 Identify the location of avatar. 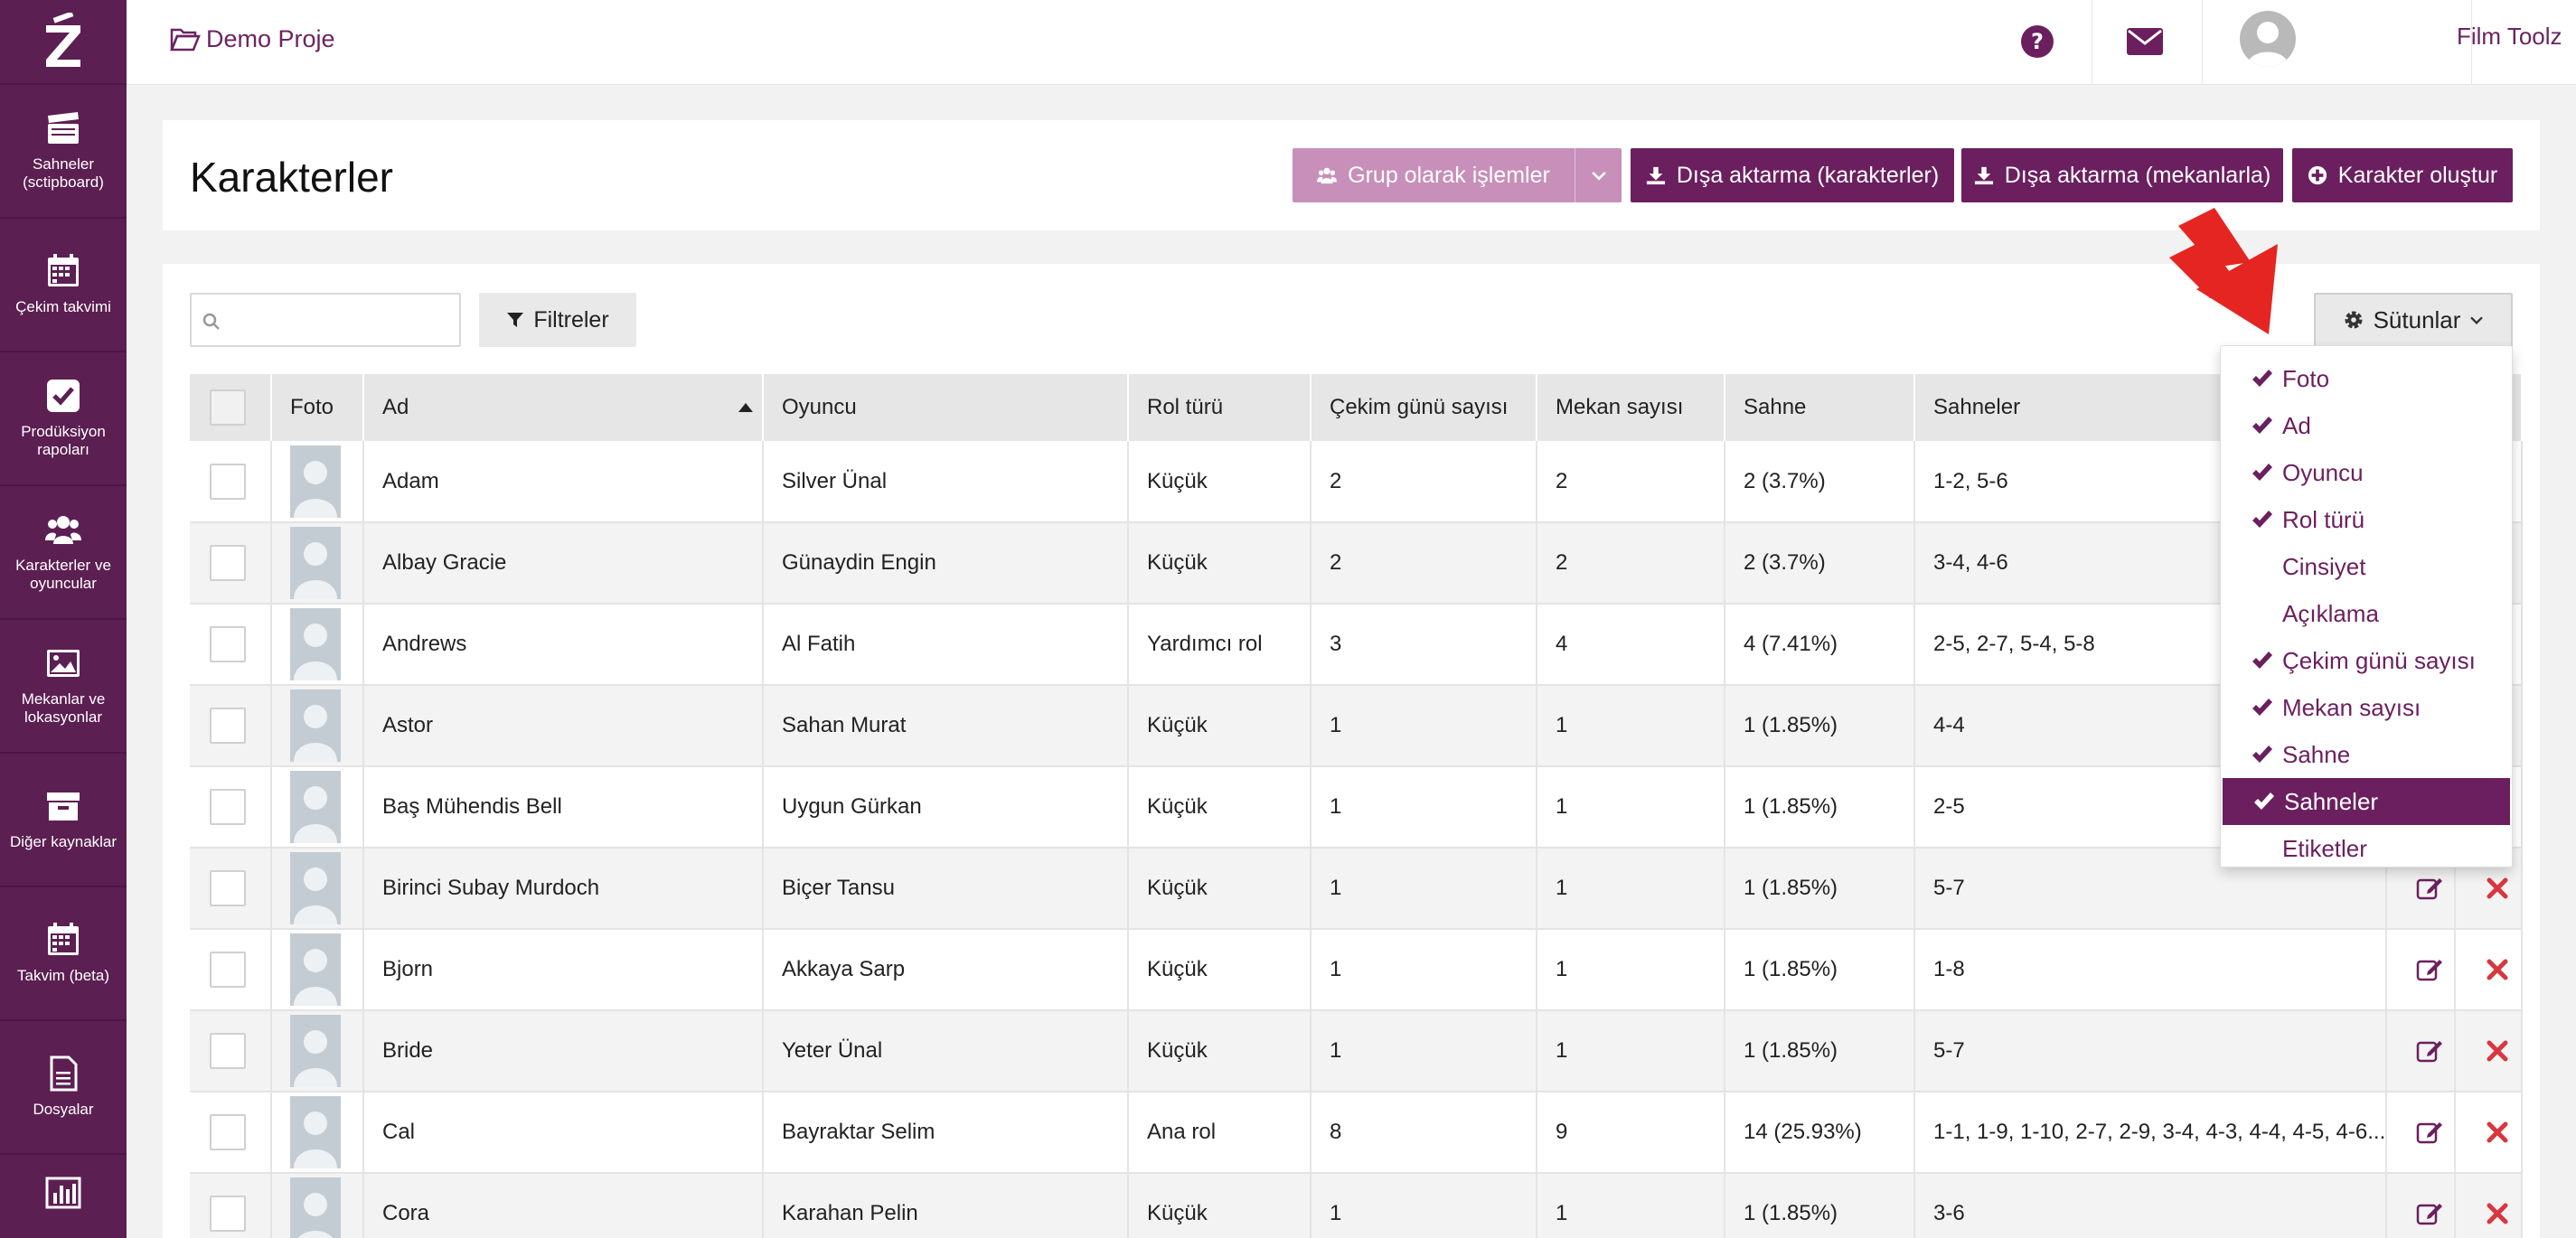
(2268, 39).